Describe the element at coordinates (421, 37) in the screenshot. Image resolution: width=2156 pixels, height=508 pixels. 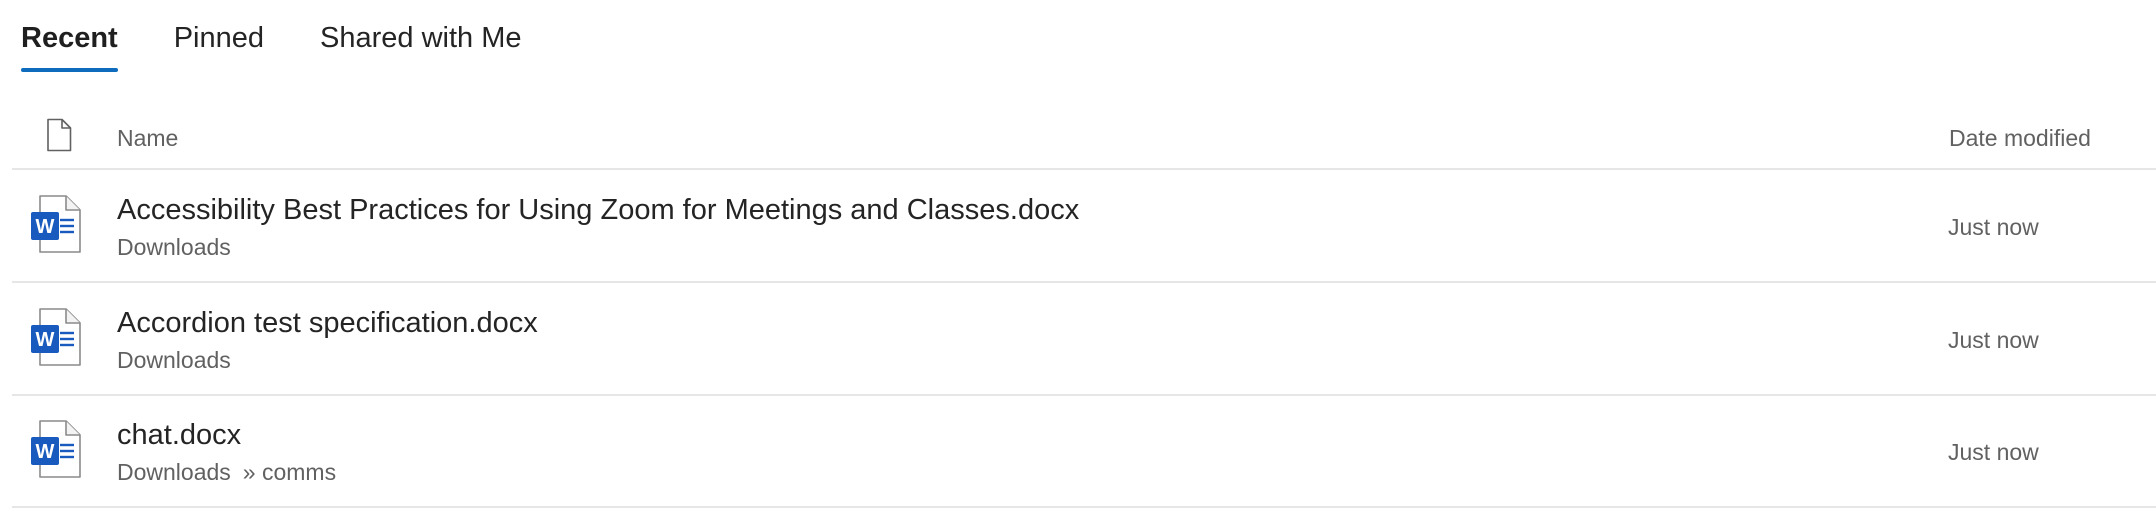
I see `tab-shared-with-me: Shared with Me` at that location.